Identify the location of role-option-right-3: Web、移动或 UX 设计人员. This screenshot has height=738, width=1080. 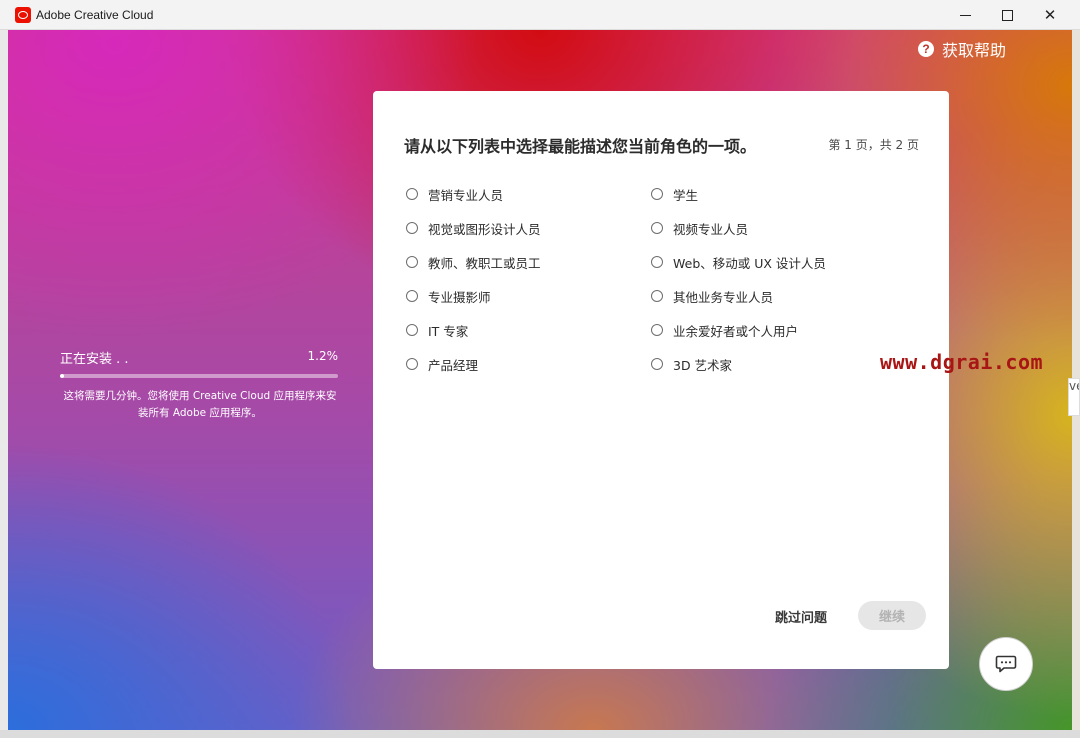
(738, 262).